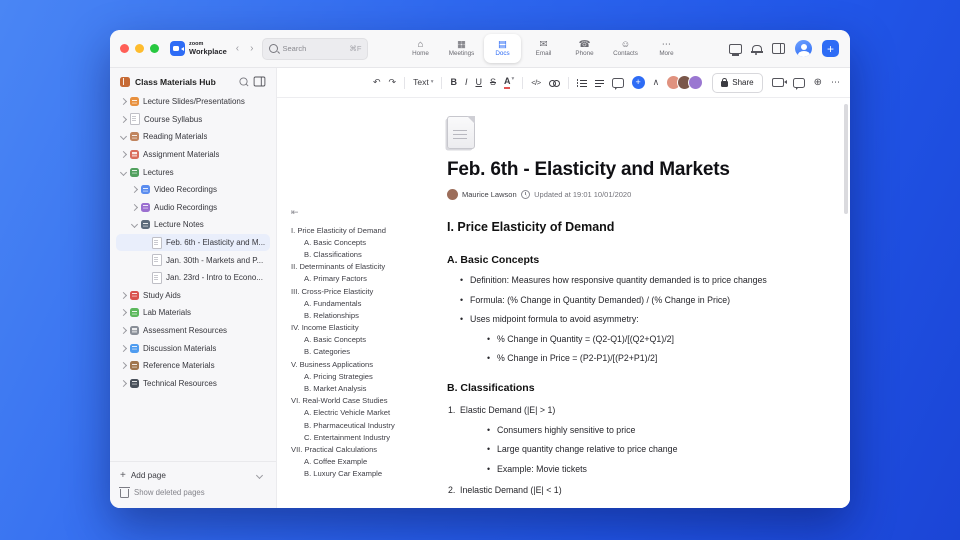 This screenshot has height=540, width=960. I want to click on page-tree-item: Lecture Notes, so click(193, 225).